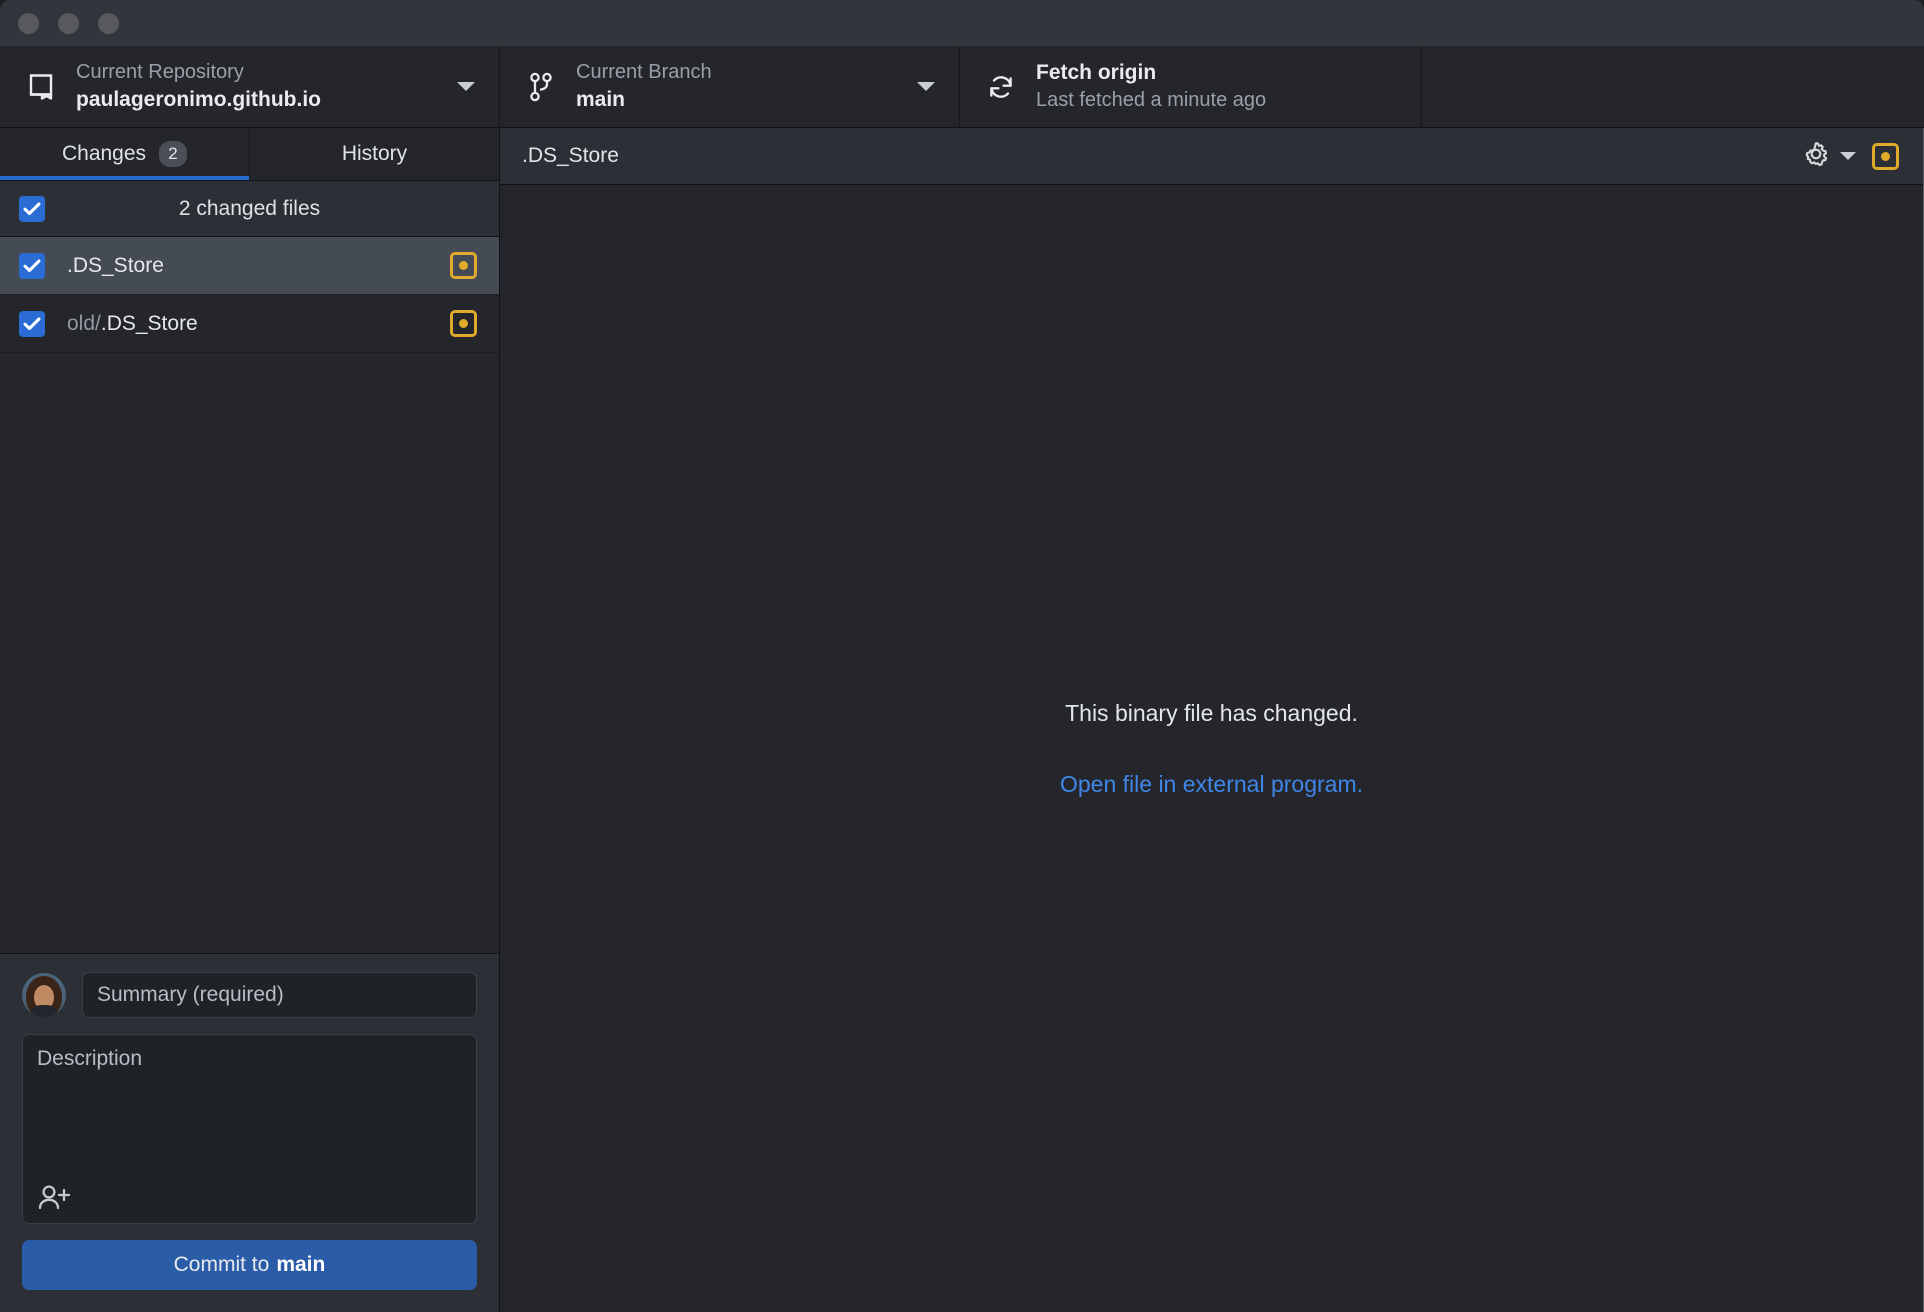  Describe the element at coordinates (279, 995) in the screenshot. I see `commit-summary-input` at that location.